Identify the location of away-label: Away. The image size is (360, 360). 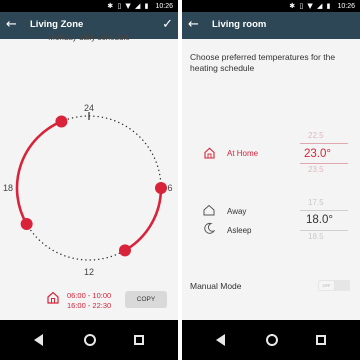
(237, 211).